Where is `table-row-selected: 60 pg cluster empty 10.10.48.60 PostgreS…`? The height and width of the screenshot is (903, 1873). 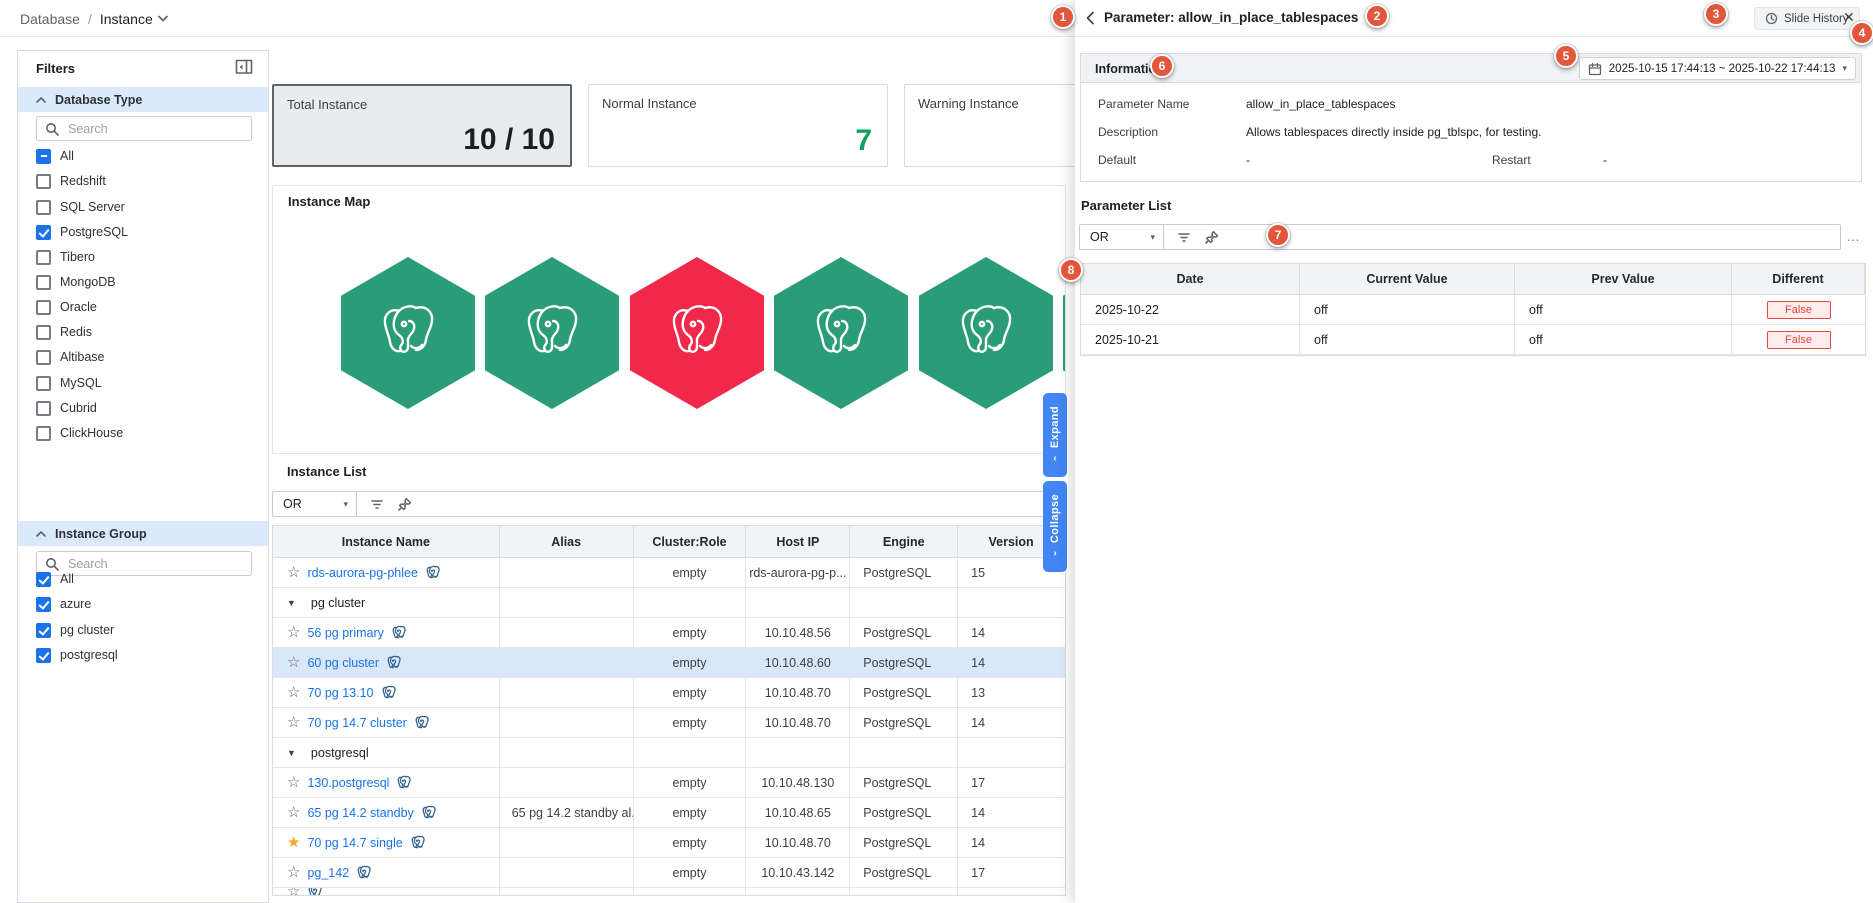
table-row-selected: 60 pg cluster empty 10.10.48.60 PostgreS… is located at coordinates (669, 663).